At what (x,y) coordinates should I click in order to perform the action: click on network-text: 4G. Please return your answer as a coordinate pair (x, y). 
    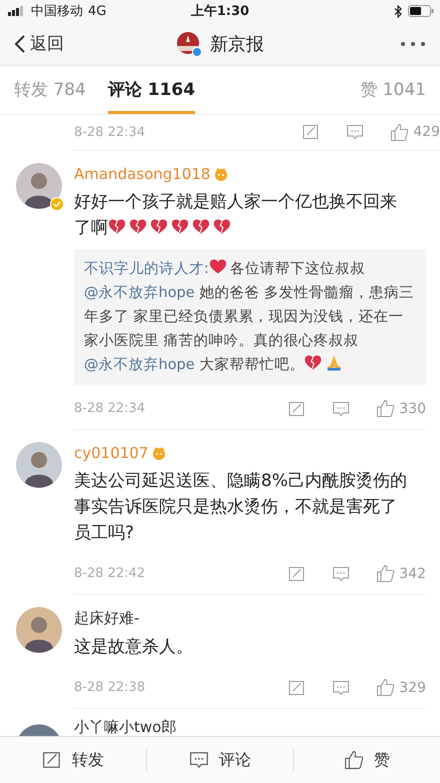
    Looking at the image, I should click on (97, 11).